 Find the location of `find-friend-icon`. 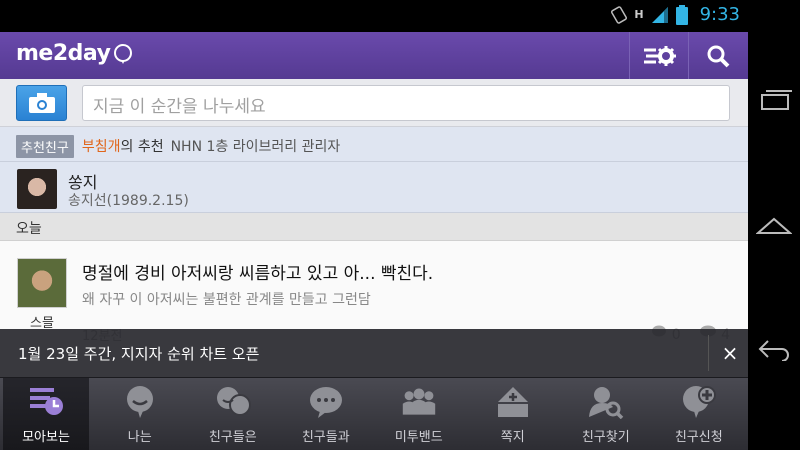

find-friend-icon is located at coordinates (606, 402).